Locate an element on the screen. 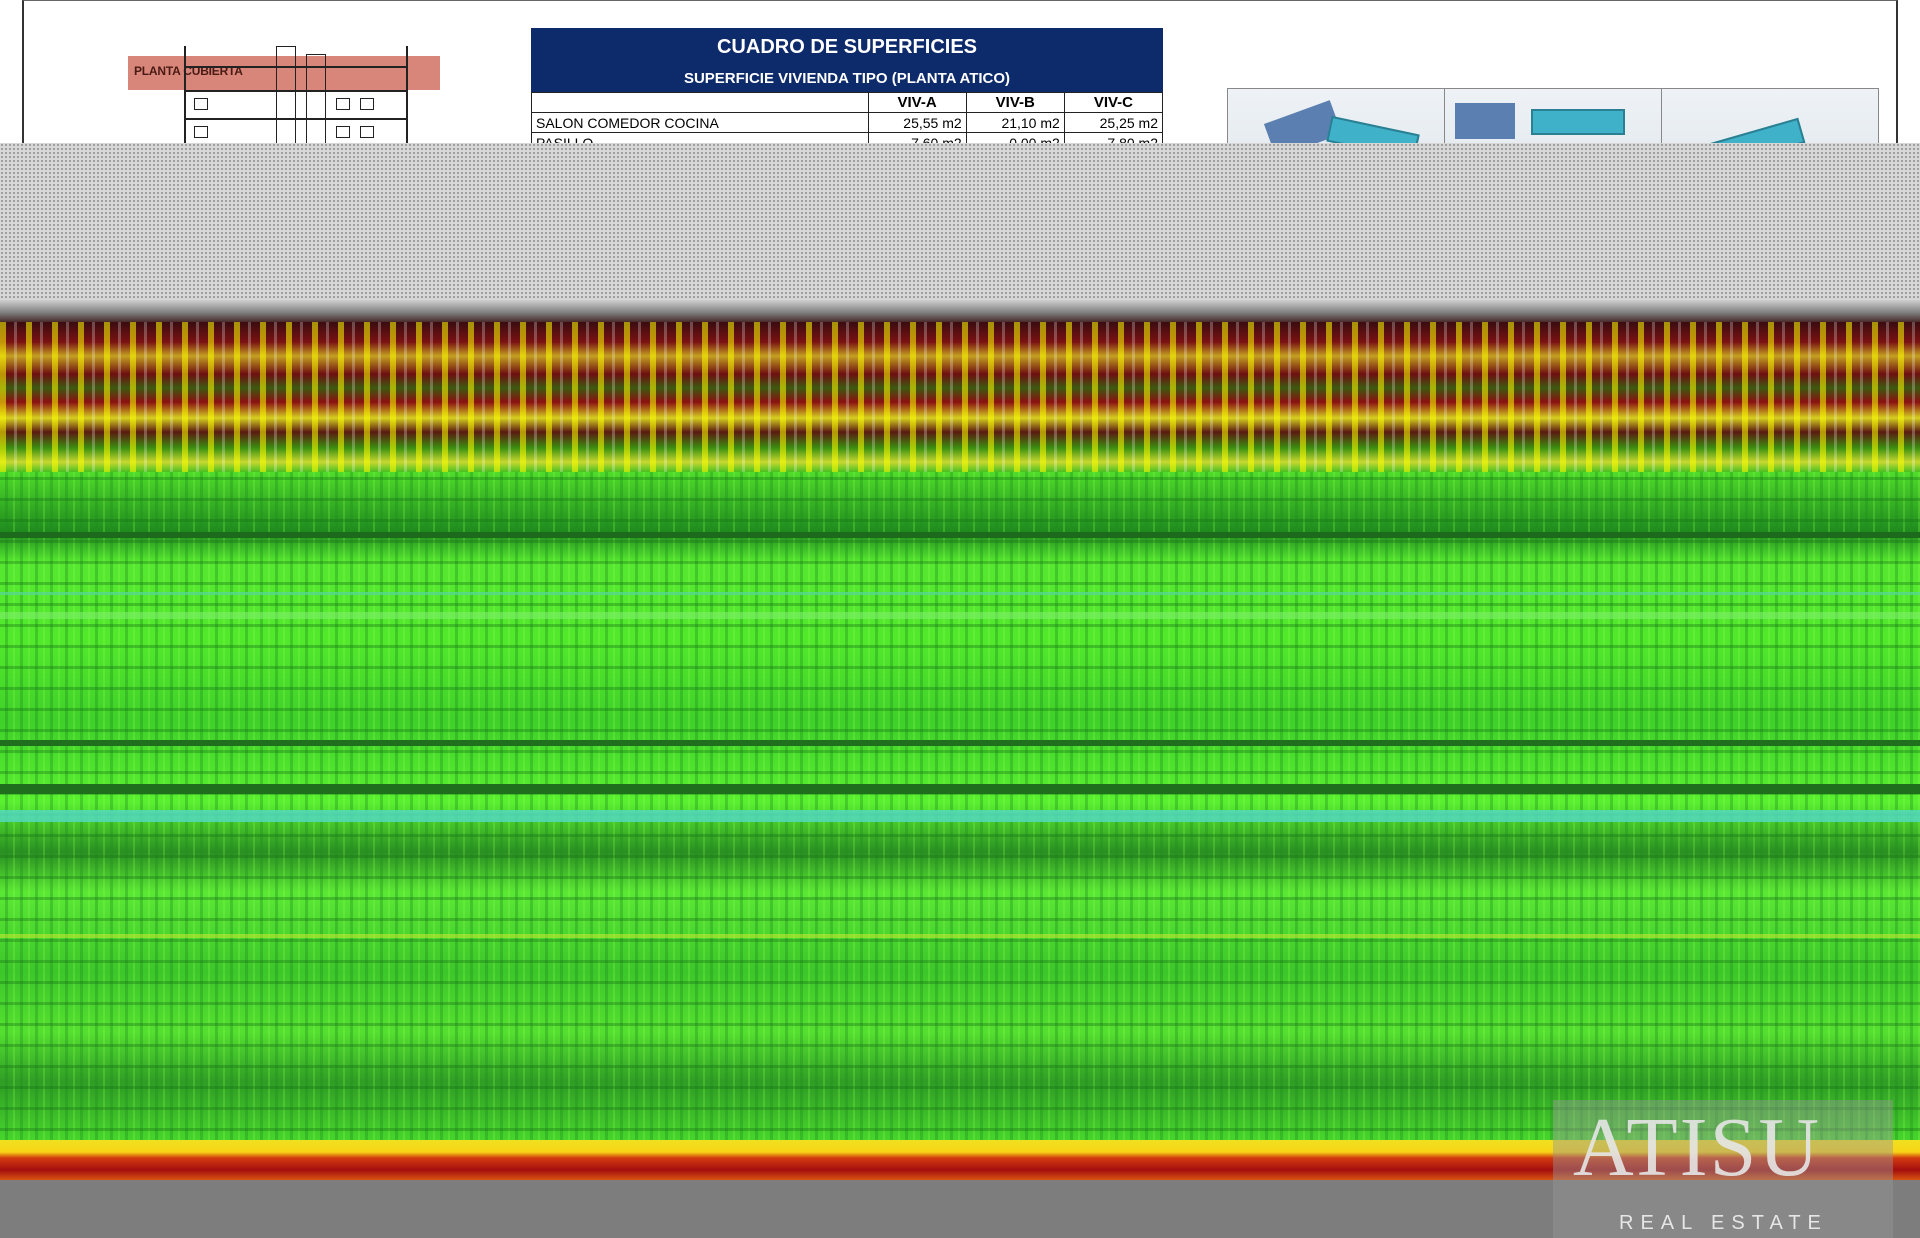 Image resolution: width=1920 pixels, height=1238 pixels. terrace-shape is located at coordinates (1485, 121).